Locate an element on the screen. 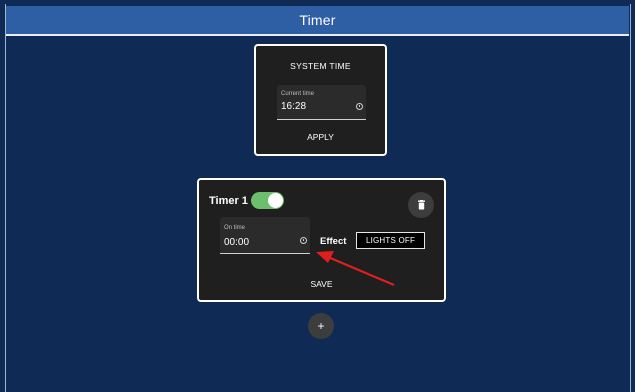 The image size is (635, 392). current-time-value: 16:28 is located at coordinates (294, 106).